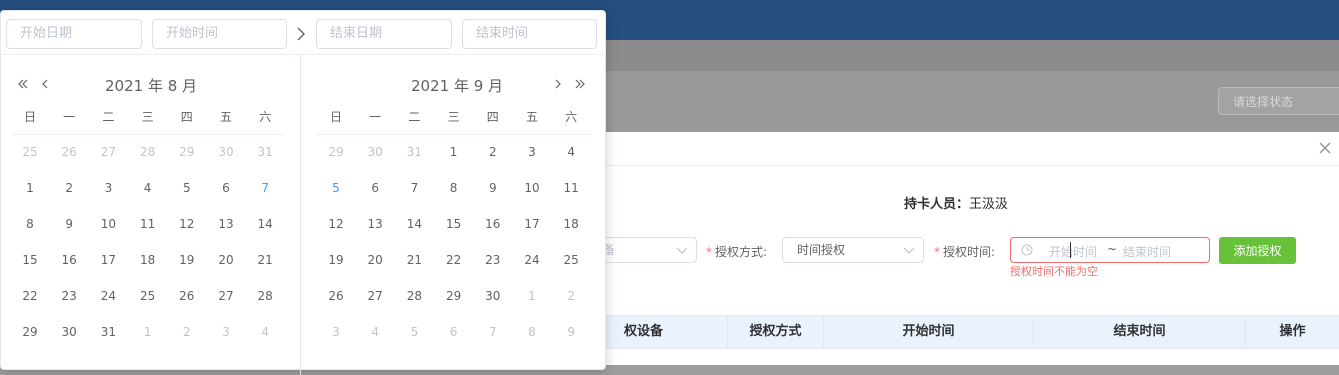  What do you see at coordinates (1110, 250) in the screenshot?
I see `time-range-input: 开始时间 ~ 结束时间` at bounding box center [1110, 250].